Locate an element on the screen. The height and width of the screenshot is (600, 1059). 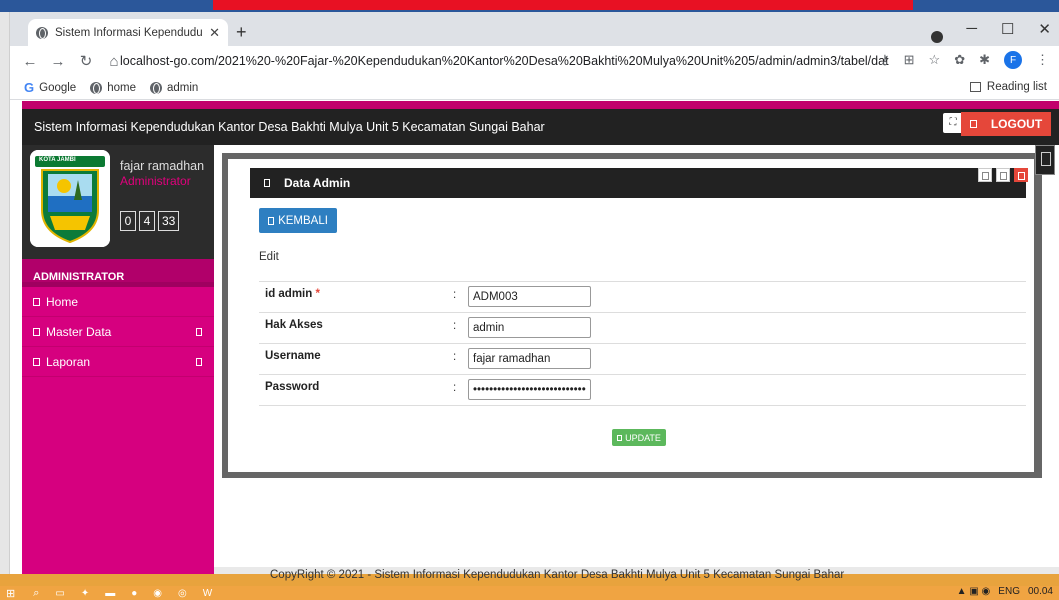
username-input is located at coordinates (529, 358).